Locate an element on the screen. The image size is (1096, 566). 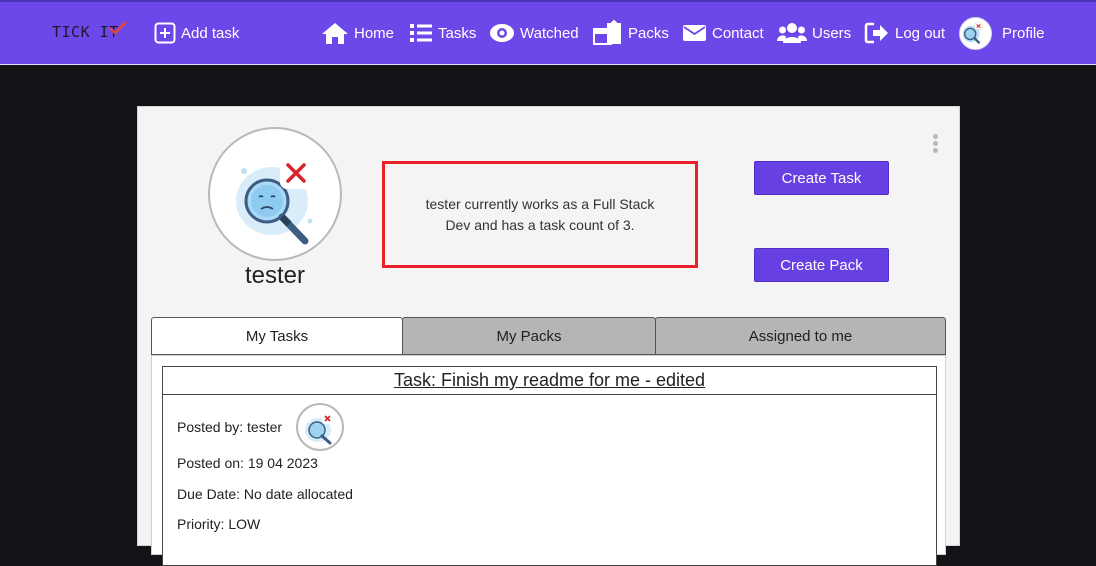
nav-profile: Profile is located at coordinates (1002, 33).